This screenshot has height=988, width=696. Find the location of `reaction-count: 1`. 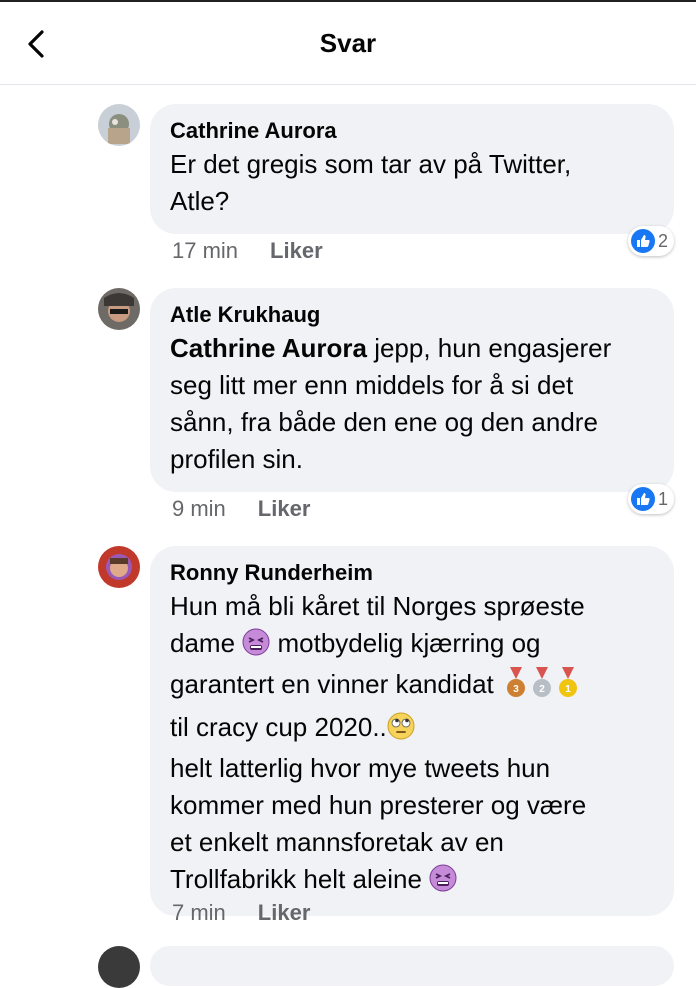

reaction-count: 1 is located at coordinates (662, 498).